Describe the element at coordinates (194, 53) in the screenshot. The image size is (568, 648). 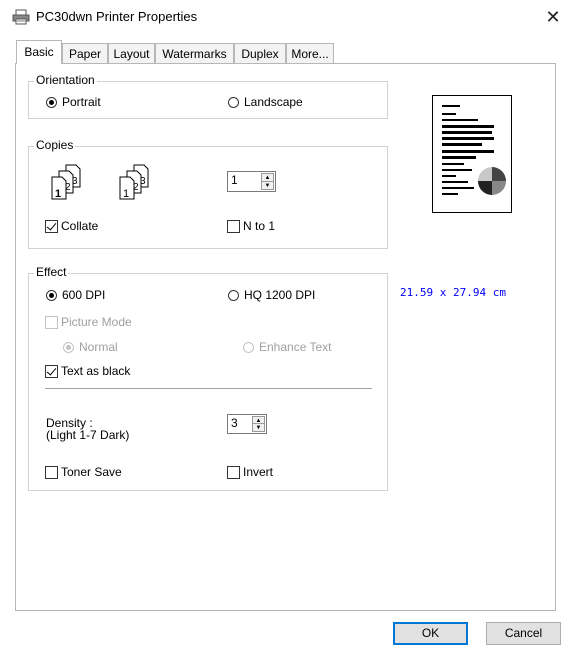
I see `tab-watermarks: Watermarks` at that location.